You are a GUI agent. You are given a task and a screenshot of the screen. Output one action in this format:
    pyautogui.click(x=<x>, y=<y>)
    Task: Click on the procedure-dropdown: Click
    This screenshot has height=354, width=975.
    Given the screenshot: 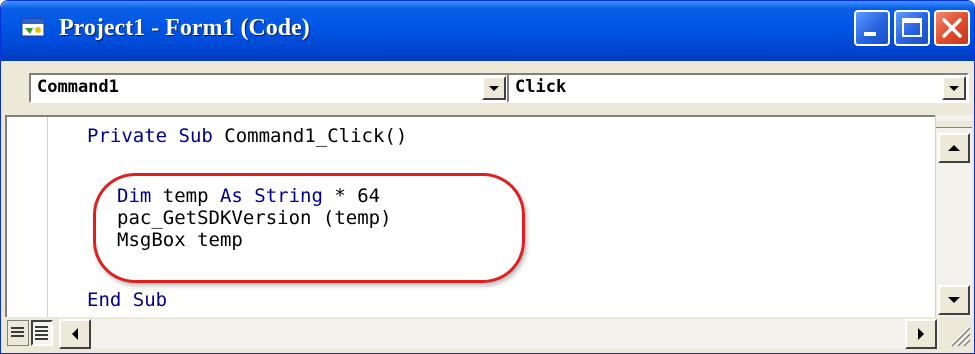 What is the action you would take?
    pyautogui.click(x=738, y=88)
    